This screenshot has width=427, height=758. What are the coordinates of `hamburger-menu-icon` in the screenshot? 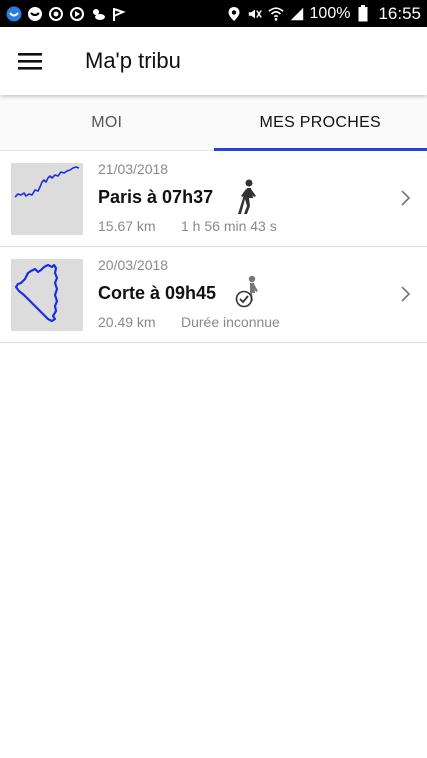 It's located at (30, 61).